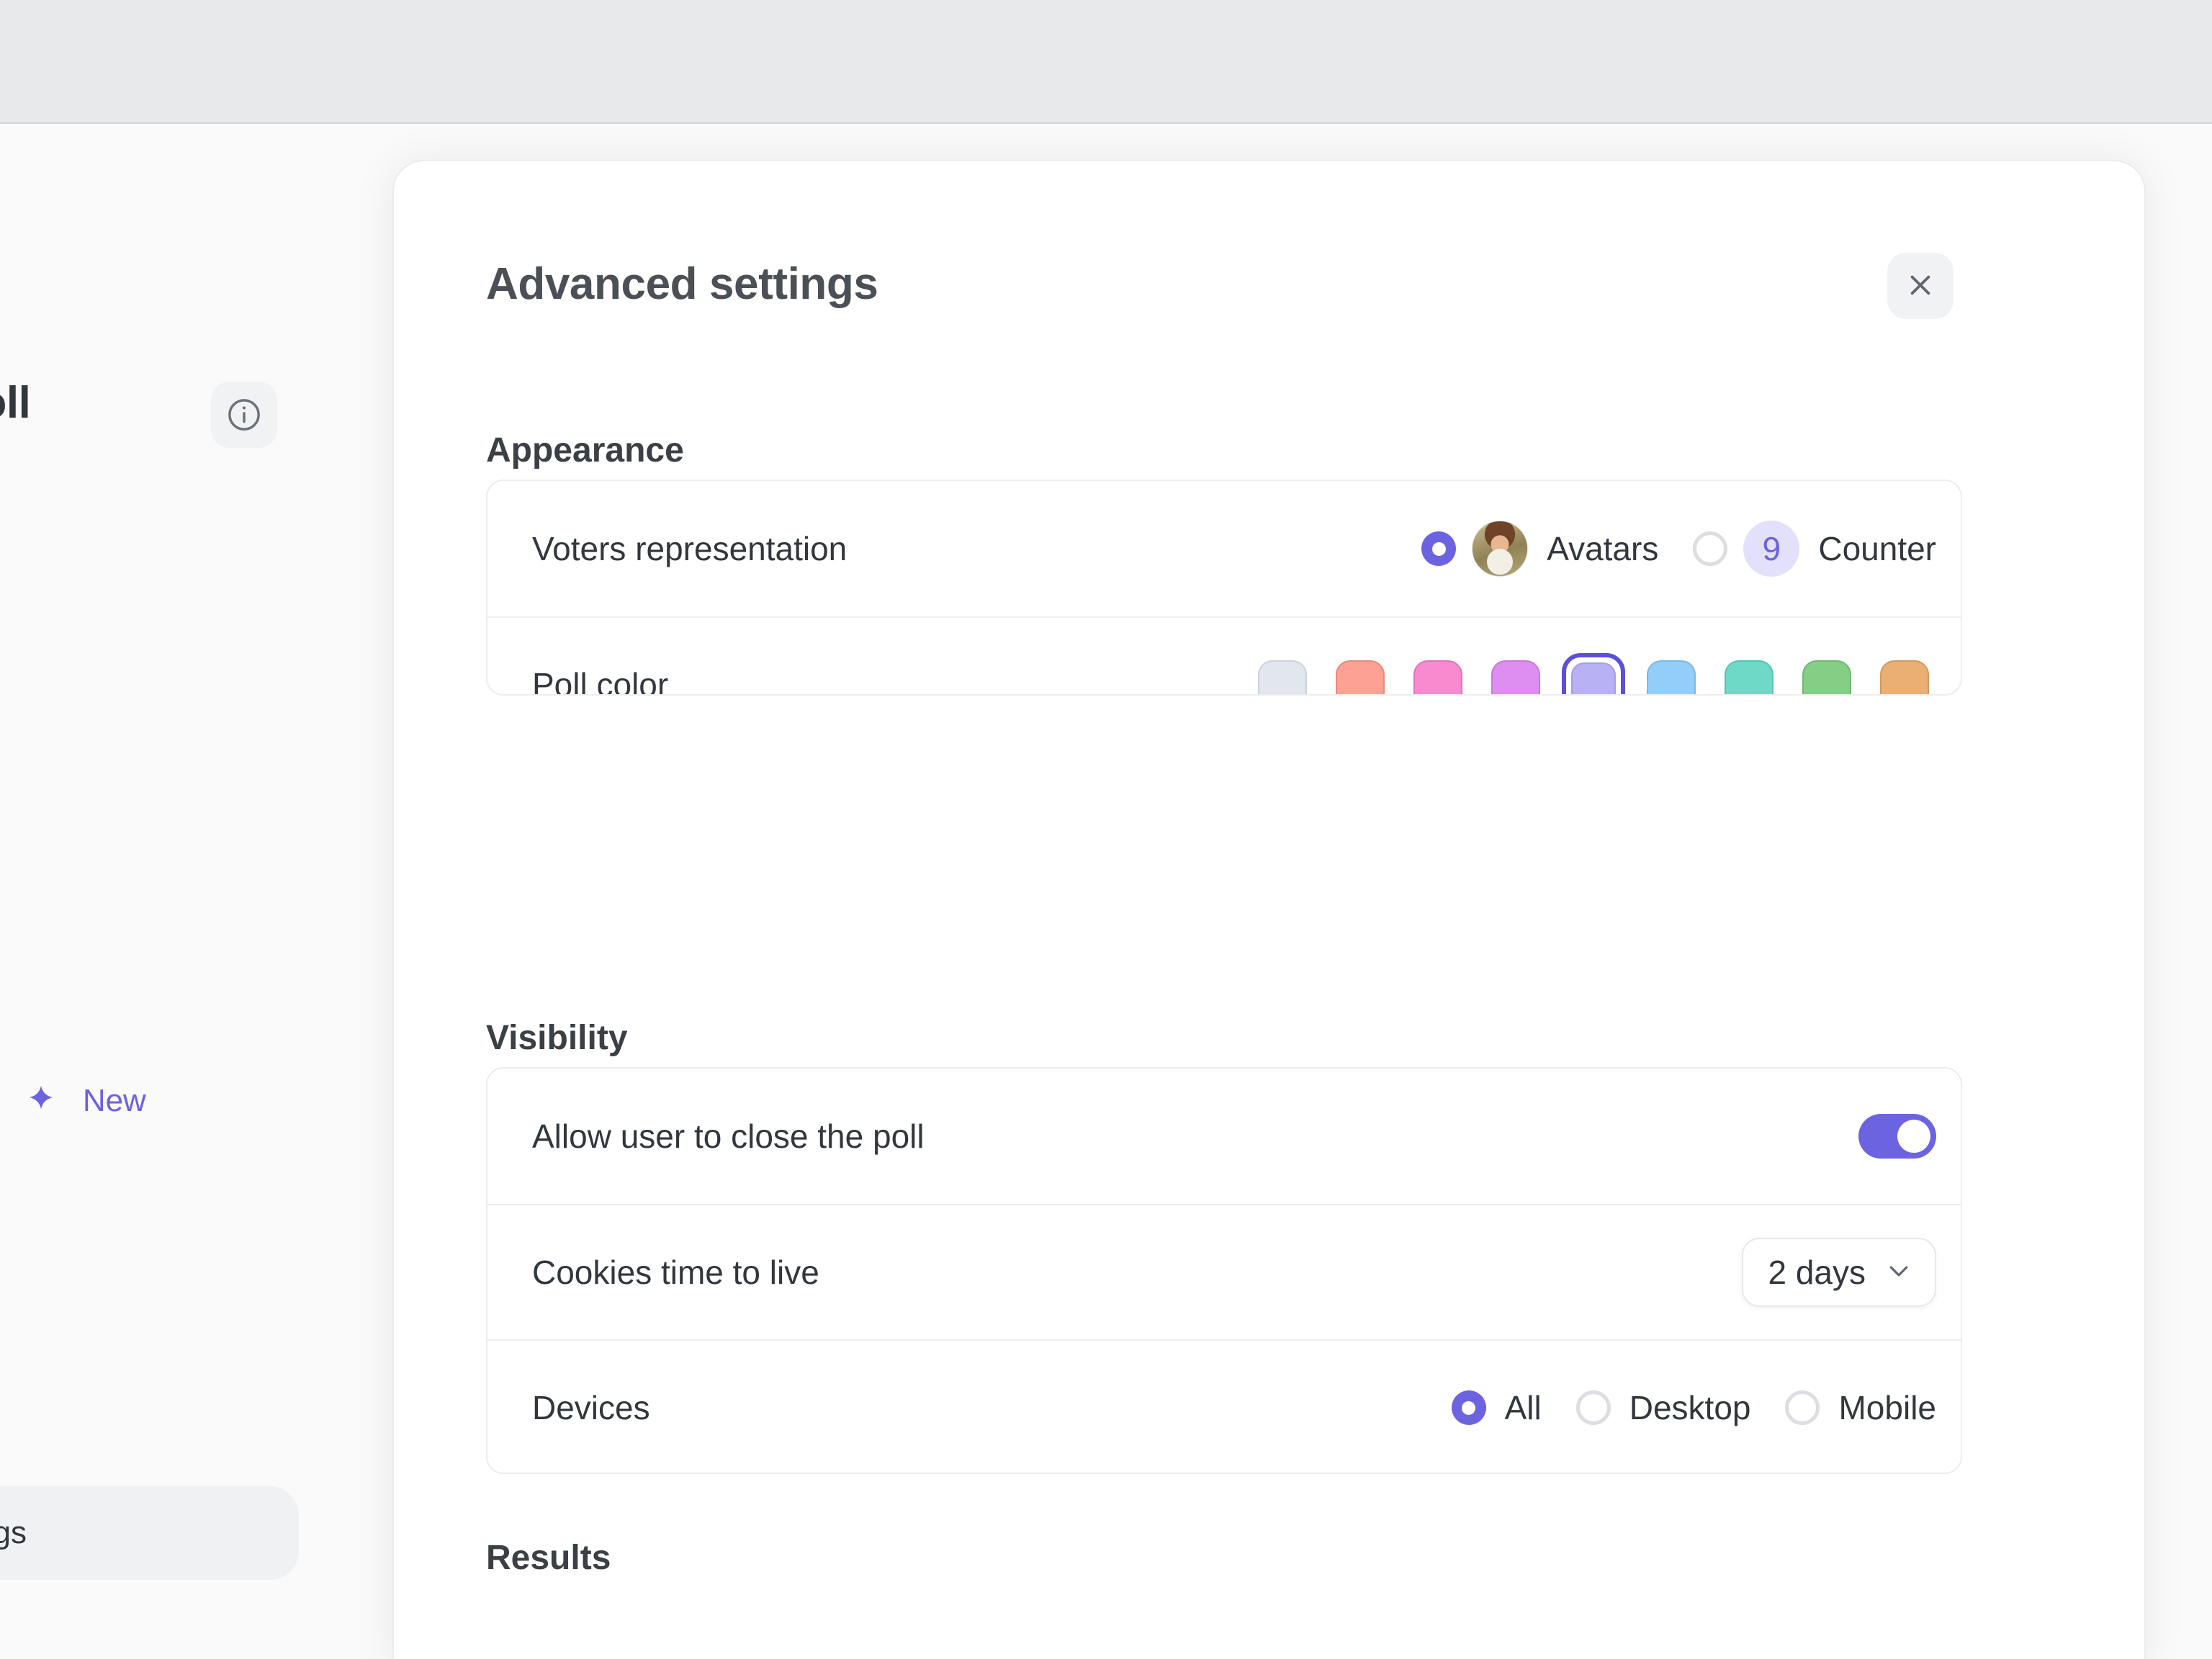 This screenshot has width=2212, height=1659. I want to click on poll-color-swatch-teal, so click(1749, 674).